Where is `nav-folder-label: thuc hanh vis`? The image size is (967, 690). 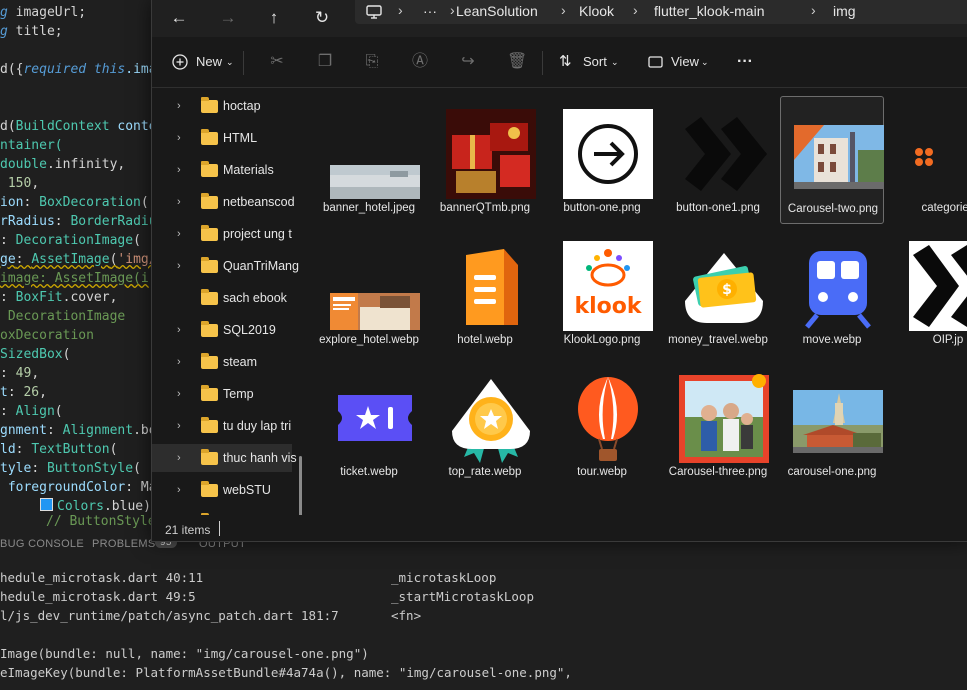
nav-folder-label: thuc hanh vis is located at coordinates (260, 458).